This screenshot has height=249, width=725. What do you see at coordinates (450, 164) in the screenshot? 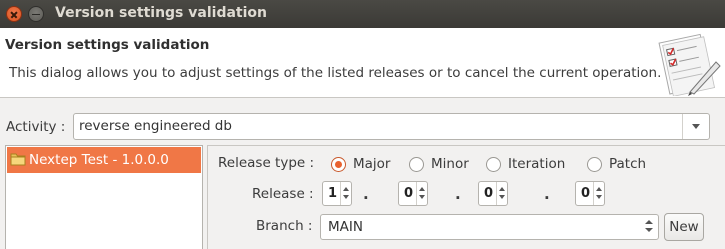
I see `radio-minor-label: Minor` at bounding box center [450, 164].